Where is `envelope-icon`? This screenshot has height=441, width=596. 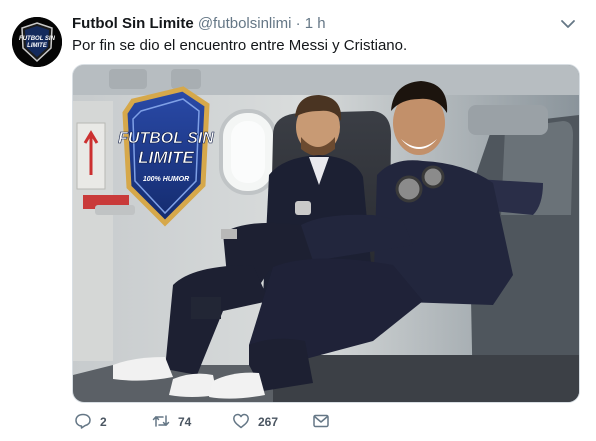 envelope-icon is located at coordinates (321, 422).